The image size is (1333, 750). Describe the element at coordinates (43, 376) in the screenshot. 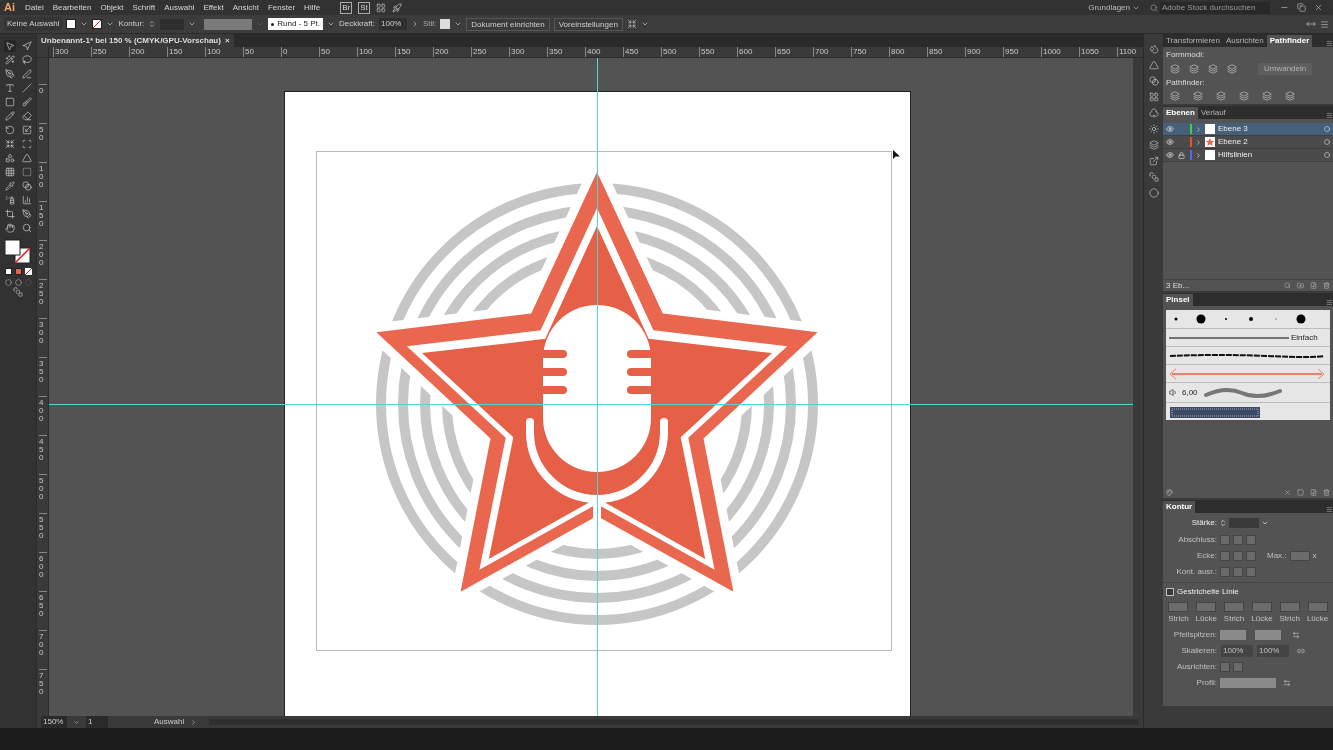

I see `ruler-label: 350` at that location.